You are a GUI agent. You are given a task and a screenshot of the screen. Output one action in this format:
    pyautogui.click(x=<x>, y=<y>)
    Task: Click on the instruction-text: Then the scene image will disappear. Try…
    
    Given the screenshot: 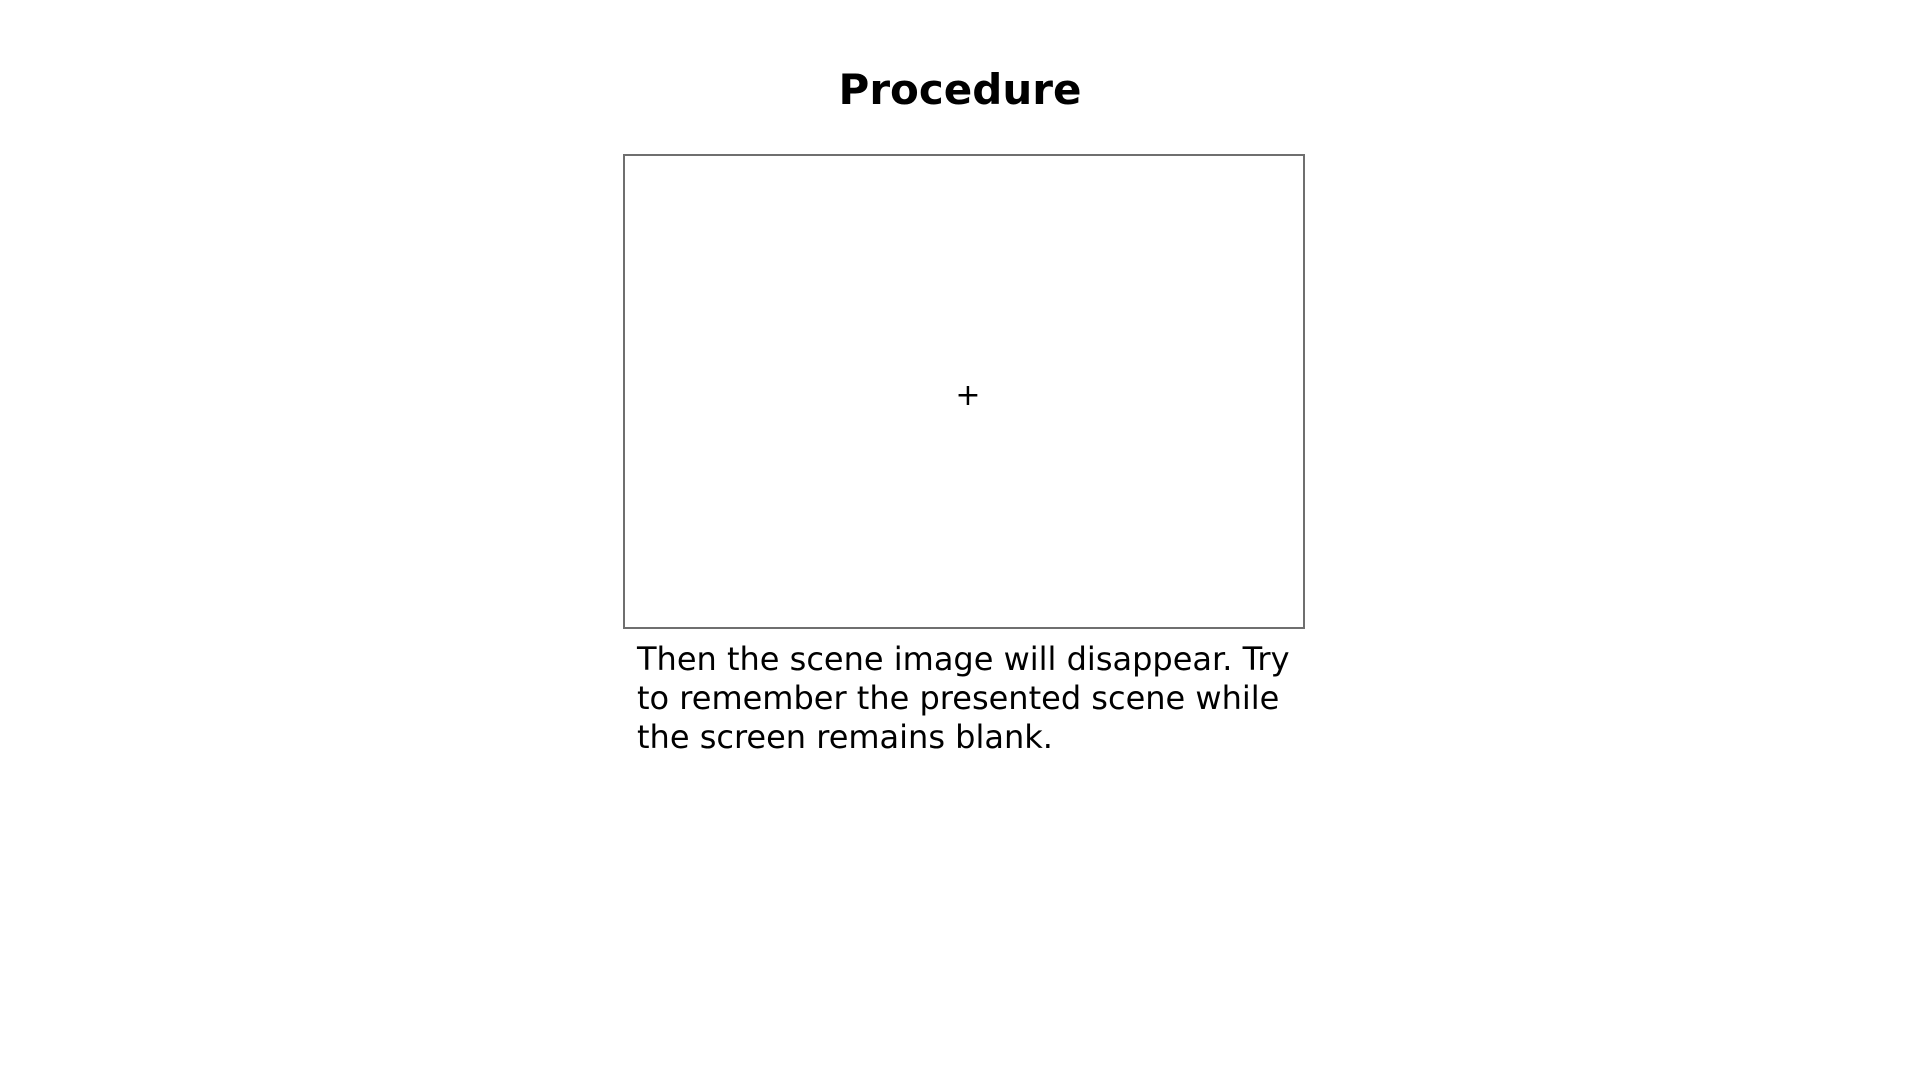 What is the action you would take?
    pyautogui.click(x=963, y=698)
    